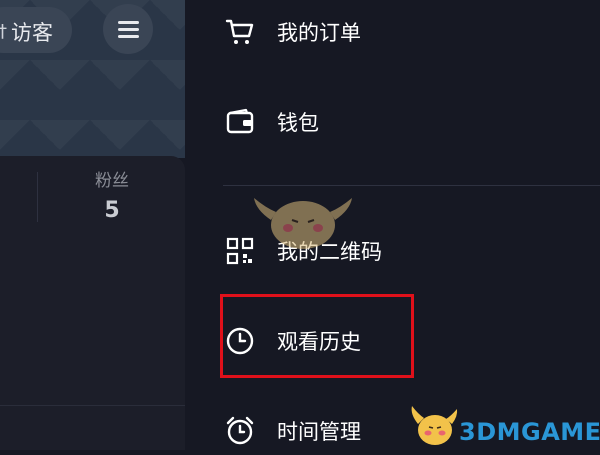  What do you see at coordinates (239, 31) in the screenshot?
I see `cart-icon` at bounding box center [239, 31].